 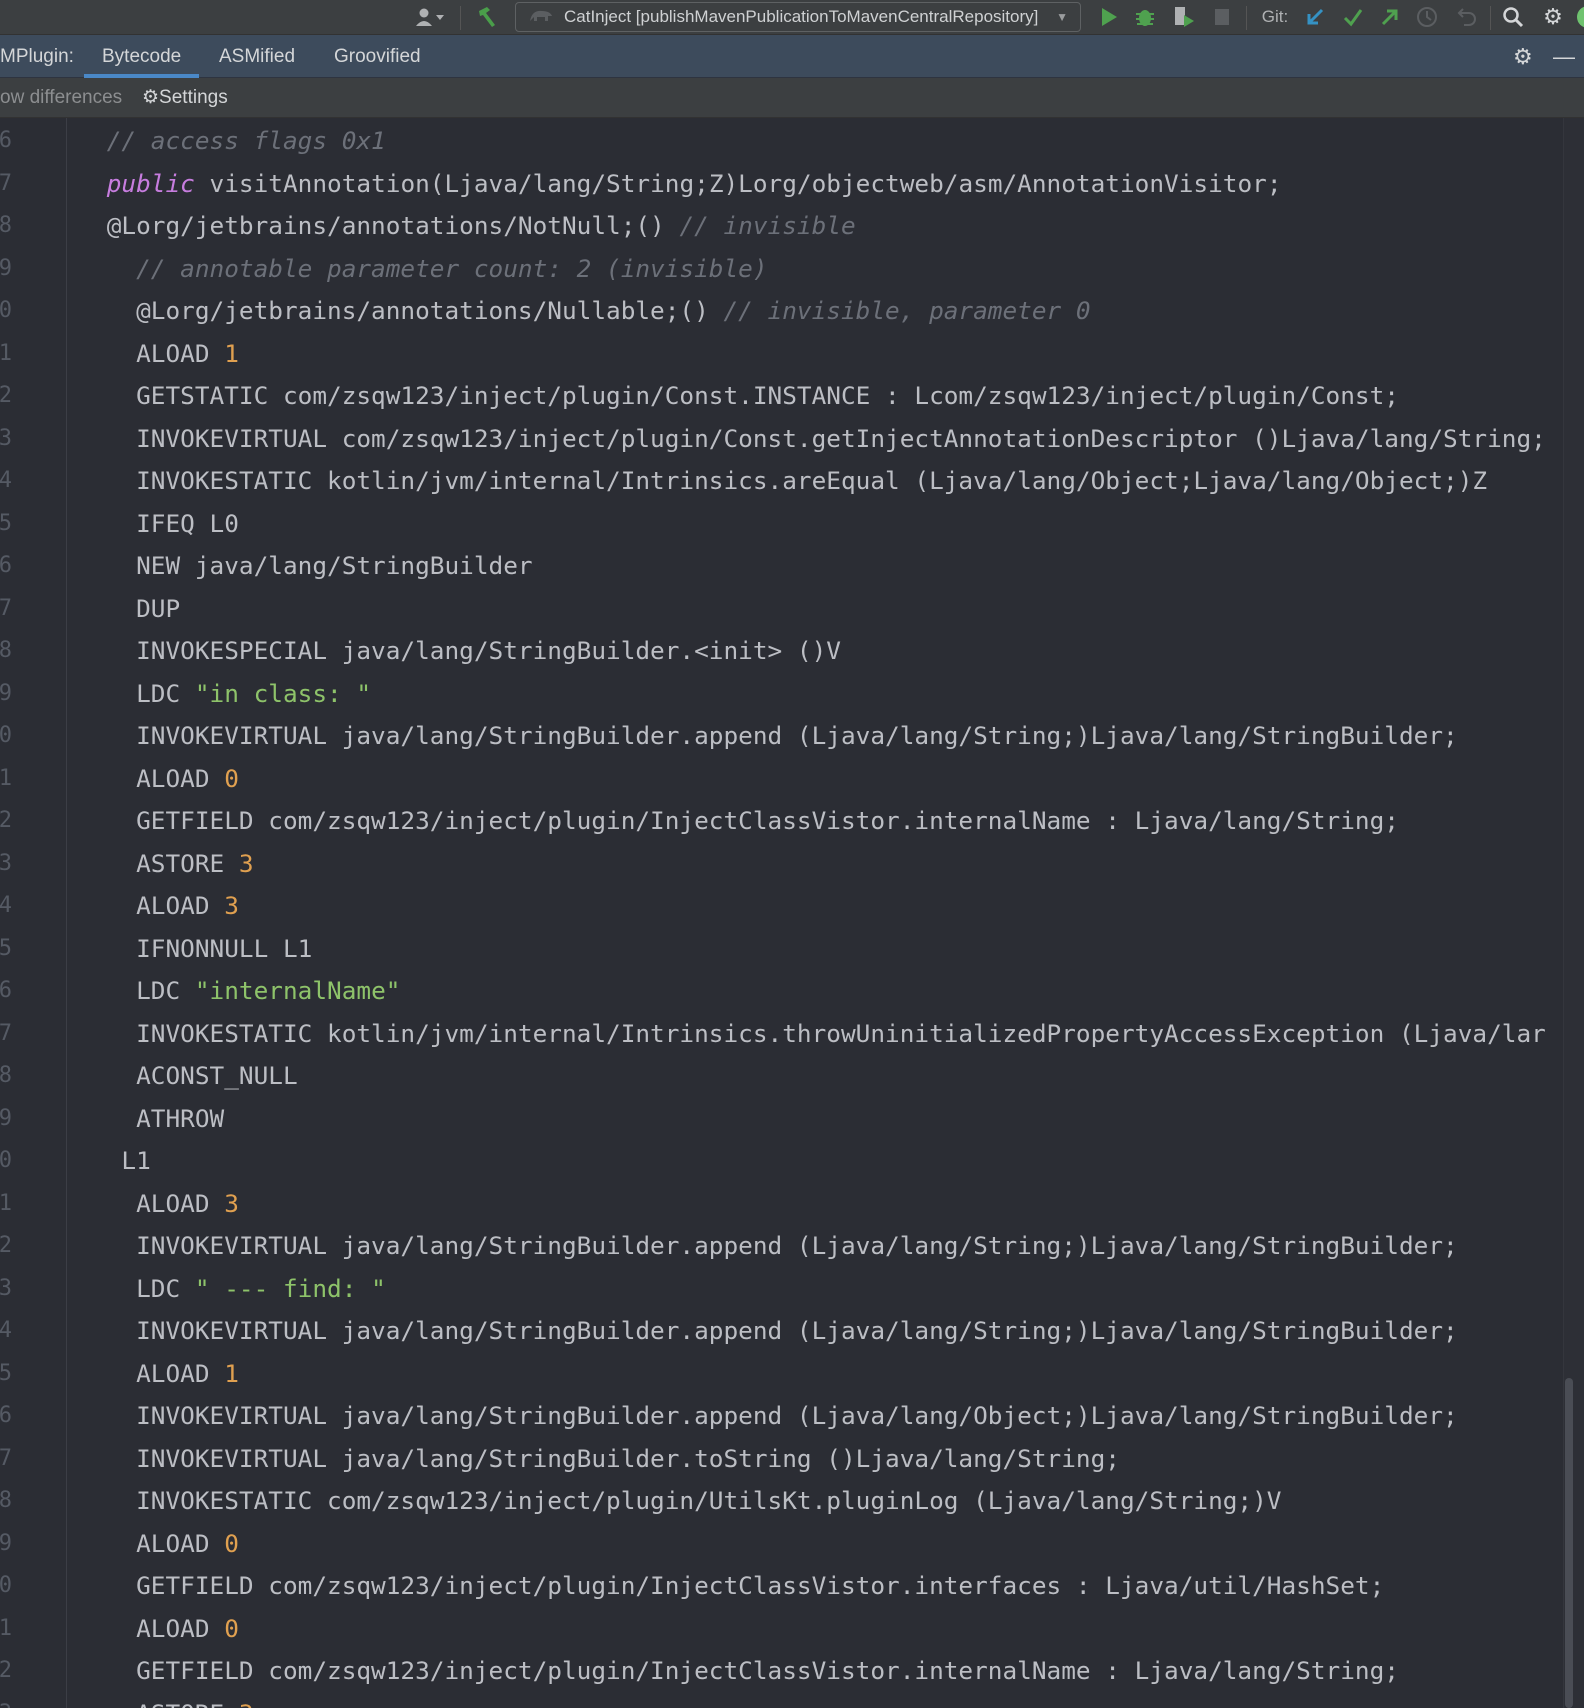 What do you see at coordinates (1315, 17) in the screenshot?
I see `git-update-icon` at bounding box center [1315, 17].